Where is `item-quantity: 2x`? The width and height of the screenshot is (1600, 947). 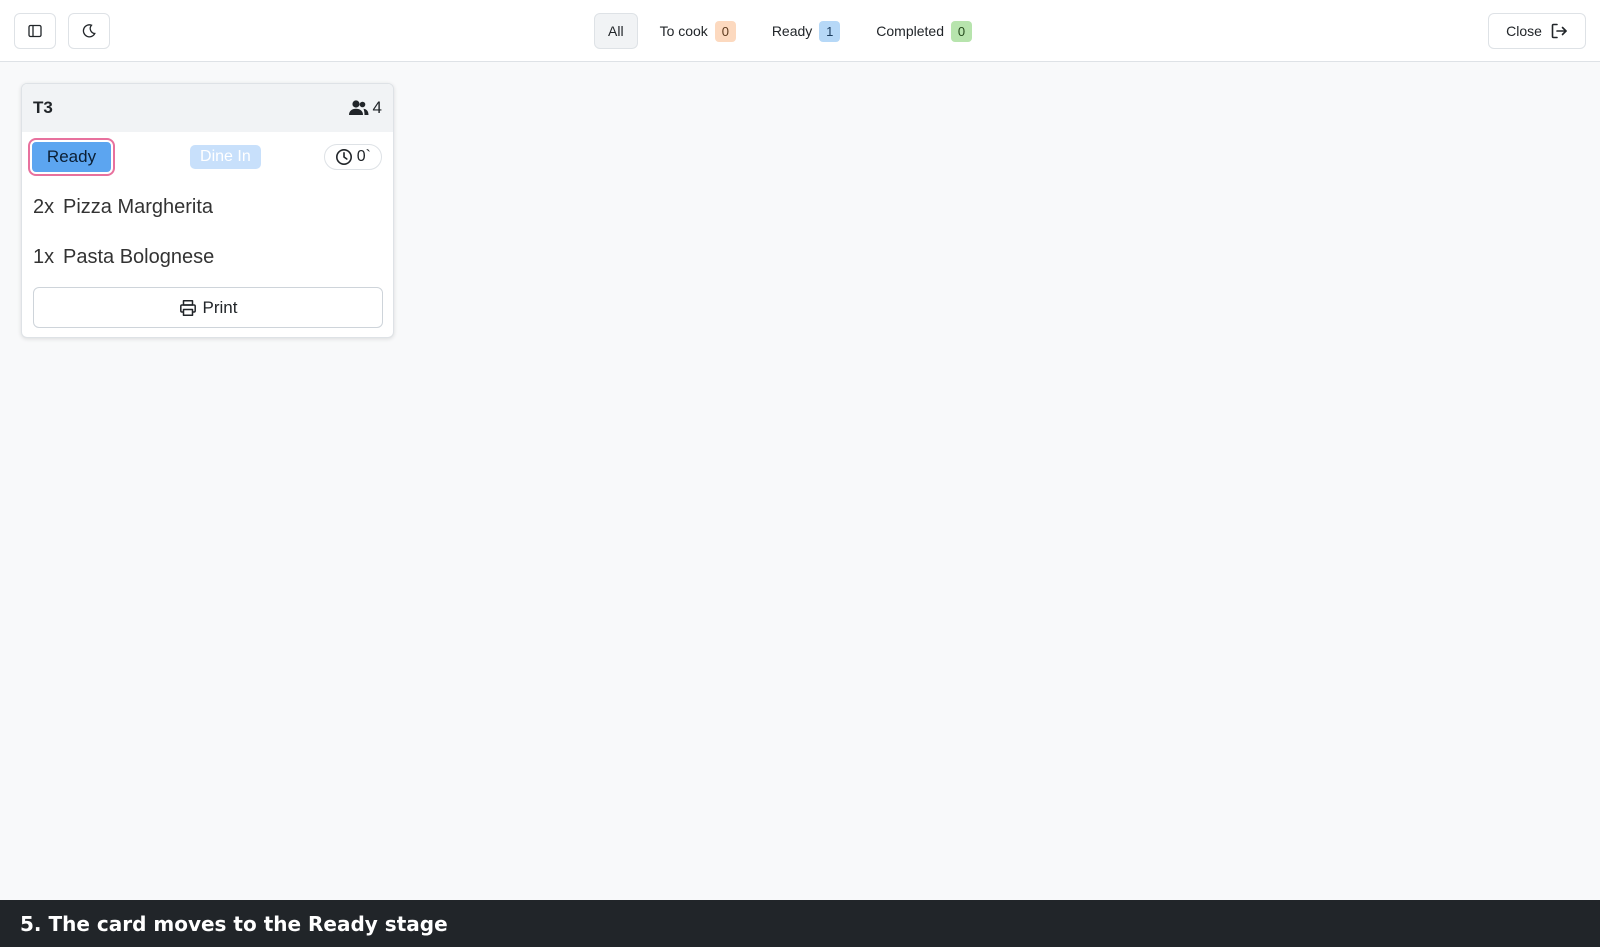 item-quantity: 2x is located at coordinates (44, 206).